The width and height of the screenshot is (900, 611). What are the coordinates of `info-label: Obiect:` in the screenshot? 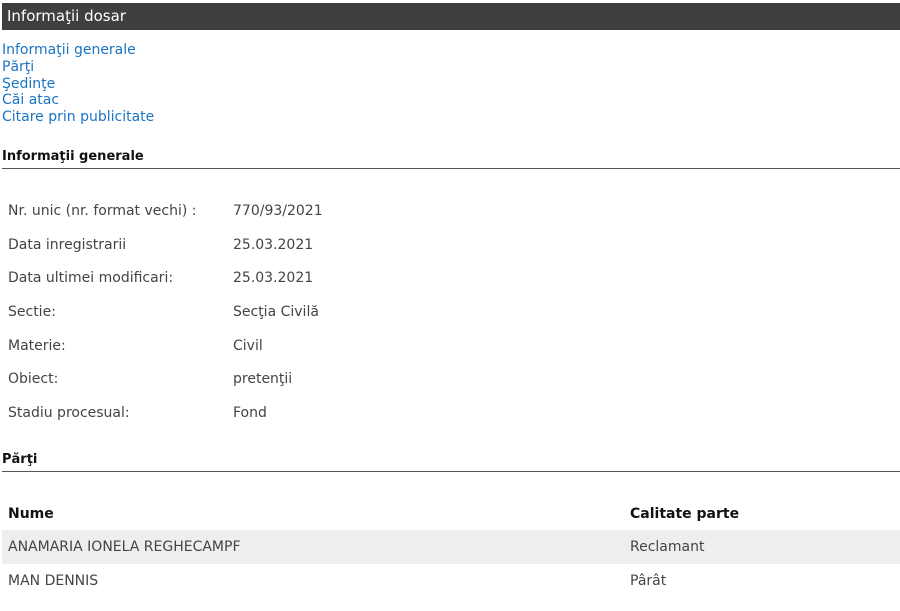 It's located at (33, 379).